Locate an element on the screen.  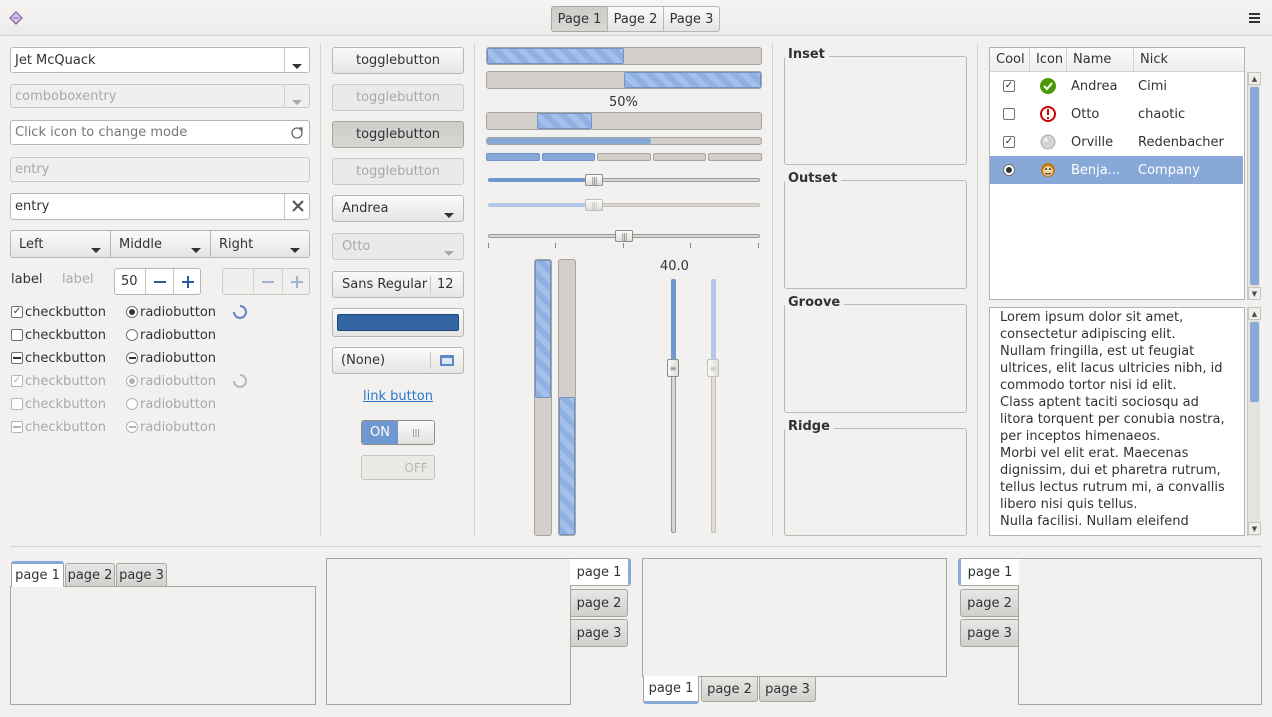
switch-off-disabled: OFF is located at coordinates (398, 467).